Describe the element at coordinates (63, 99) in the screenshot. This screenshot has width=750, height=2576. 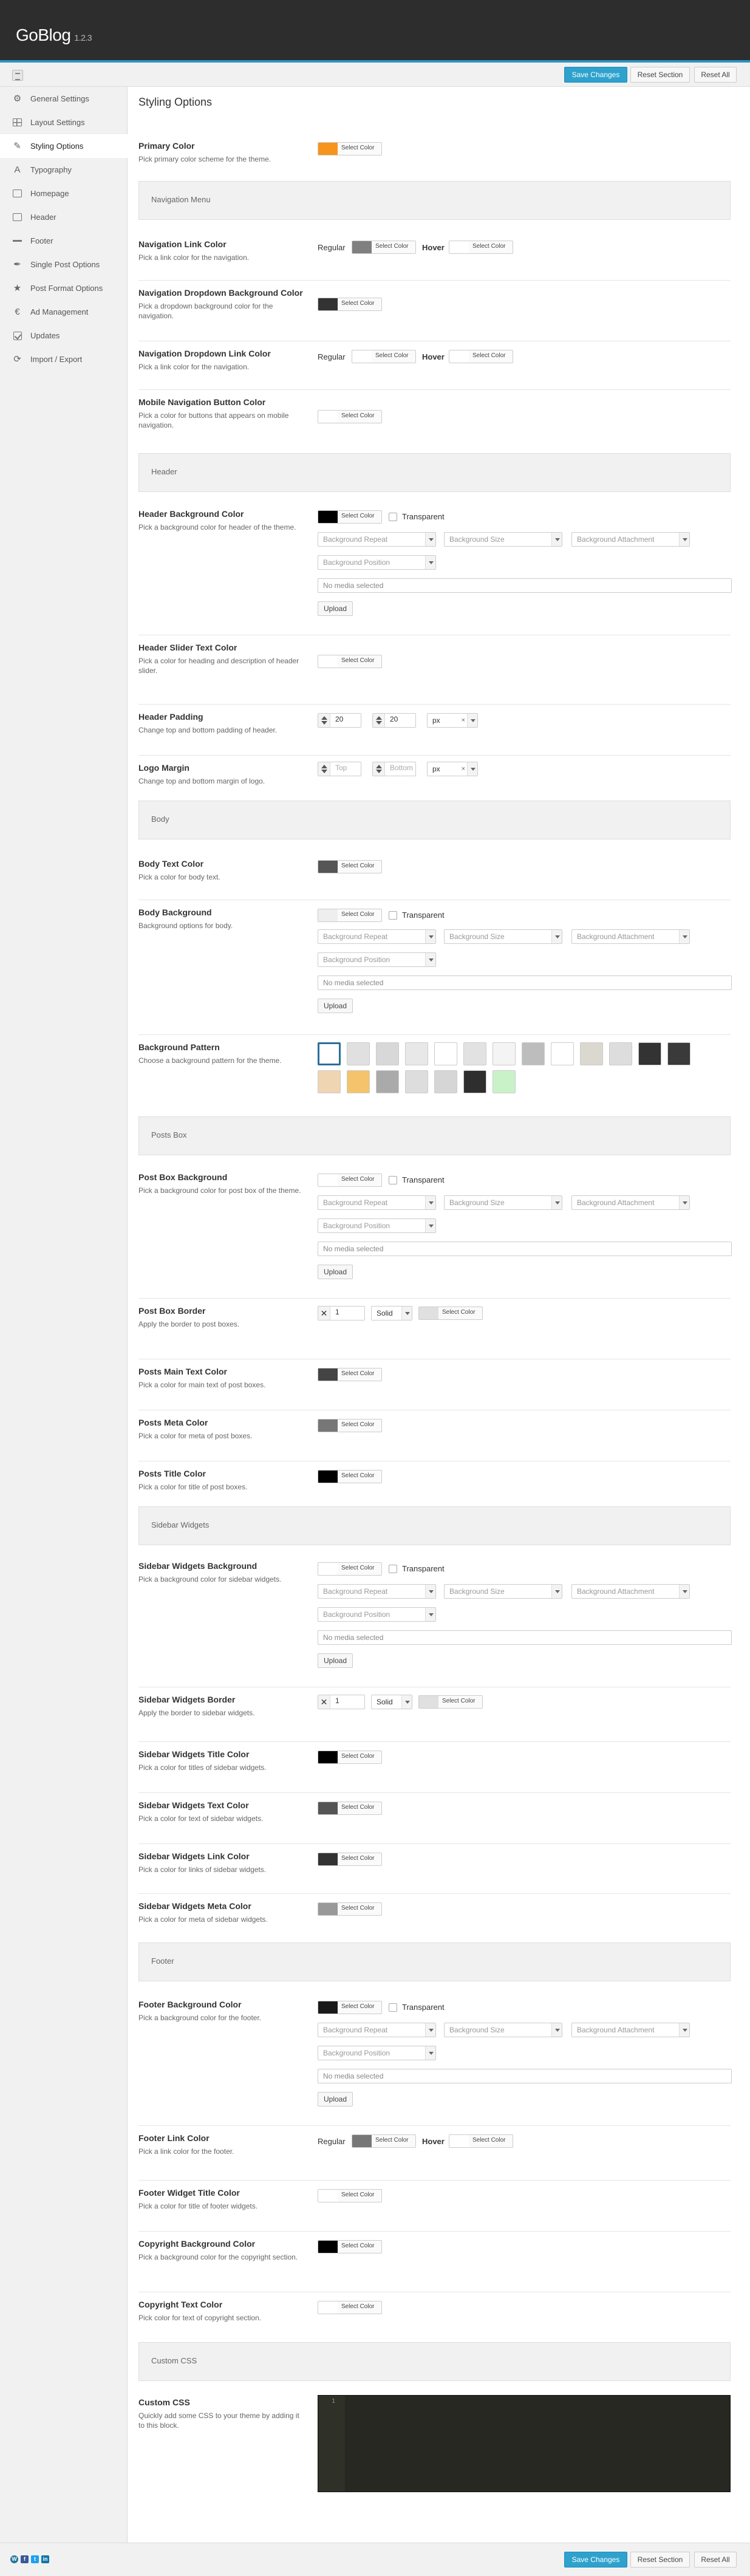
I see `sidebar-item-general-settings: ⚙ General Settings` at that location.